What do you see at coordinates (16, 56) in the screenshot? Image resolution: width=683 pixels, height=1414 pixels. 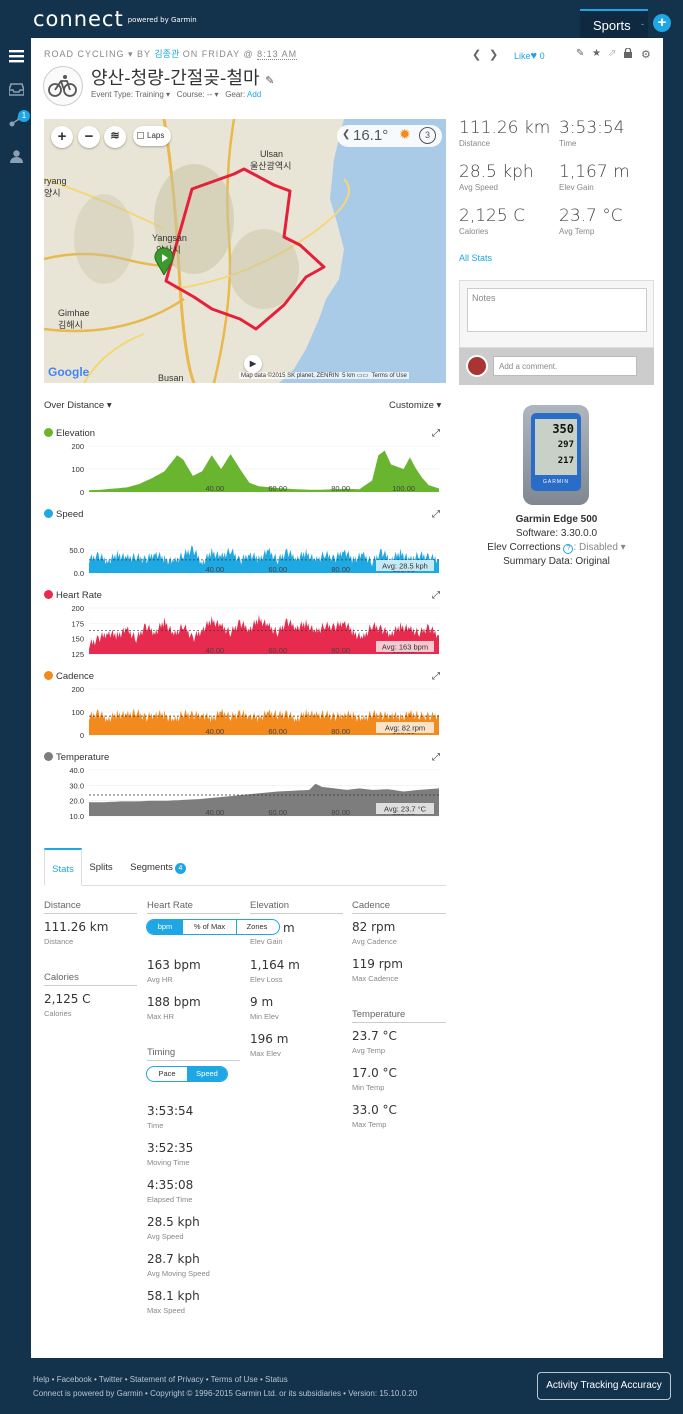 I see `menu-icon` at bounding box center [16, 56].